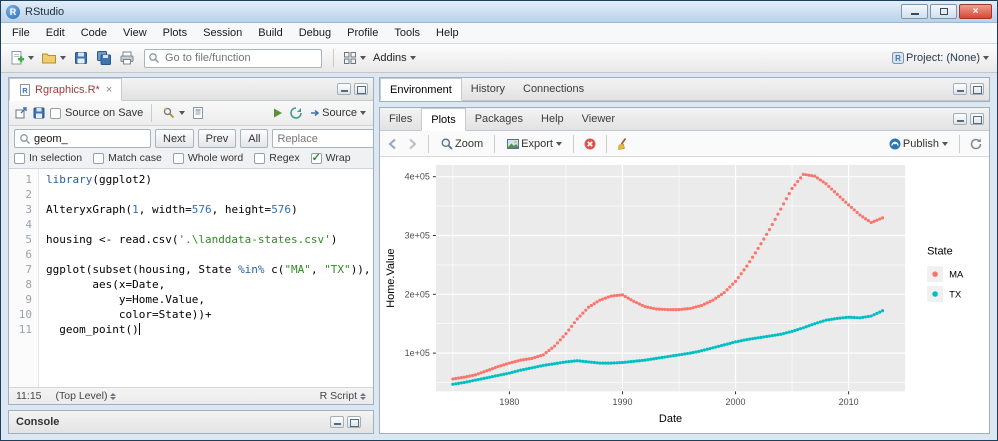 Image resolution: width=998 pixels, height=441 pixels. I want to click on scope-label: (Top Level), so click(81, 396).